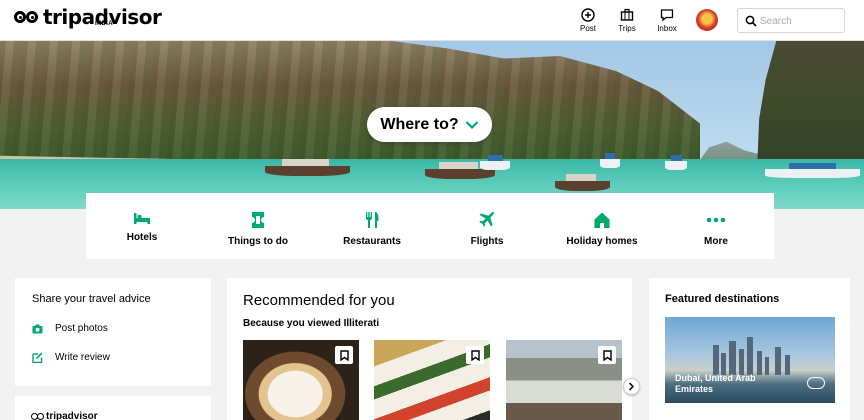  I want to click on nav-trips: Trips, so click(627, 20).